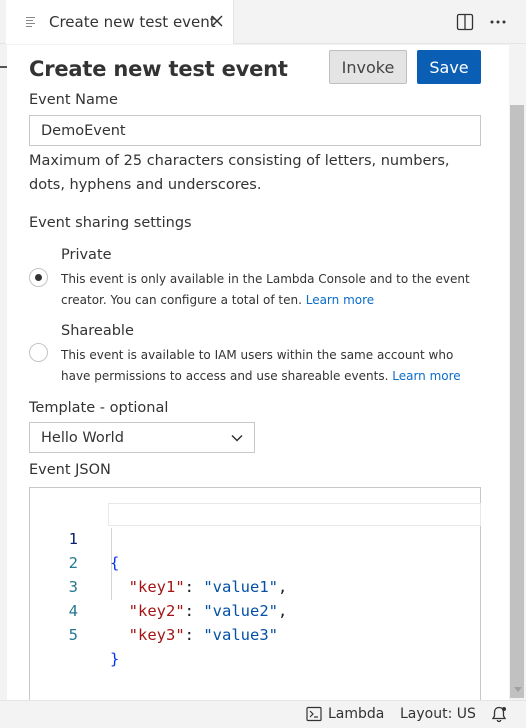 This screenshot has width=526, height=728. Describe the element at coordinates (99, 408) in the screenshot. I see `template-label: Template - optional` at that location.